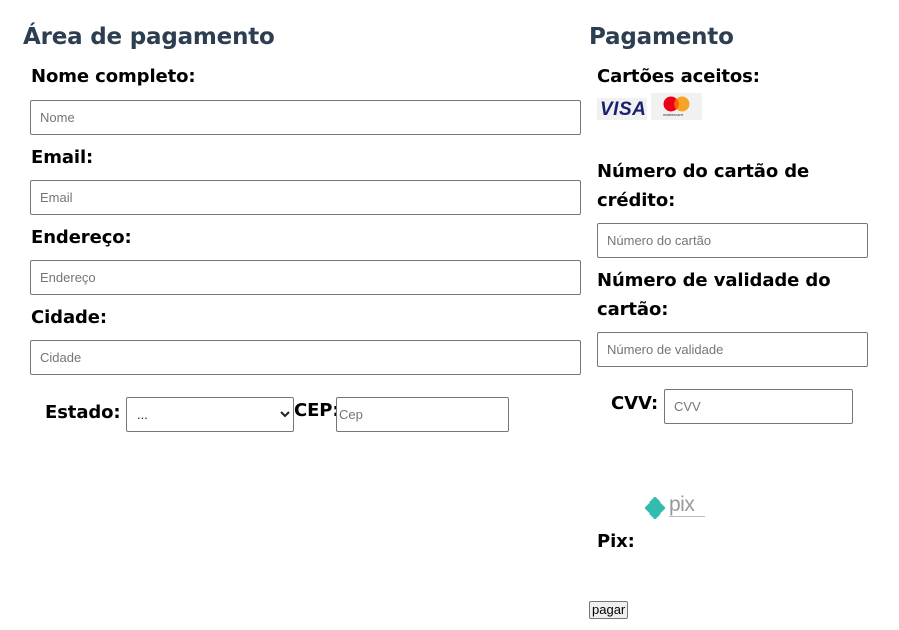  I want to click on zip-input, so click(422, 414).